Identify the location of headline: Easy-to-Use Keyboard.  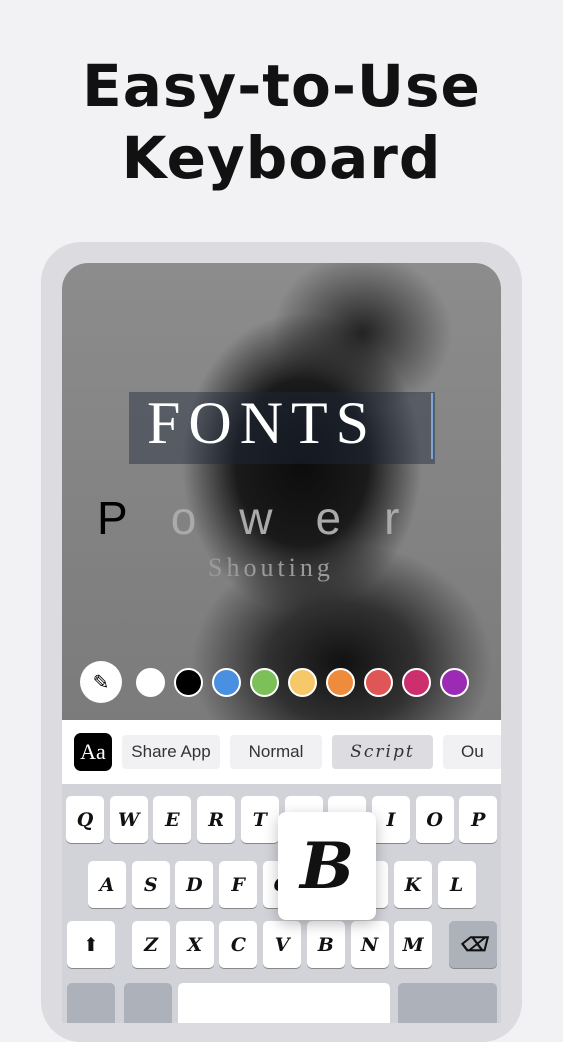
(281, 122).